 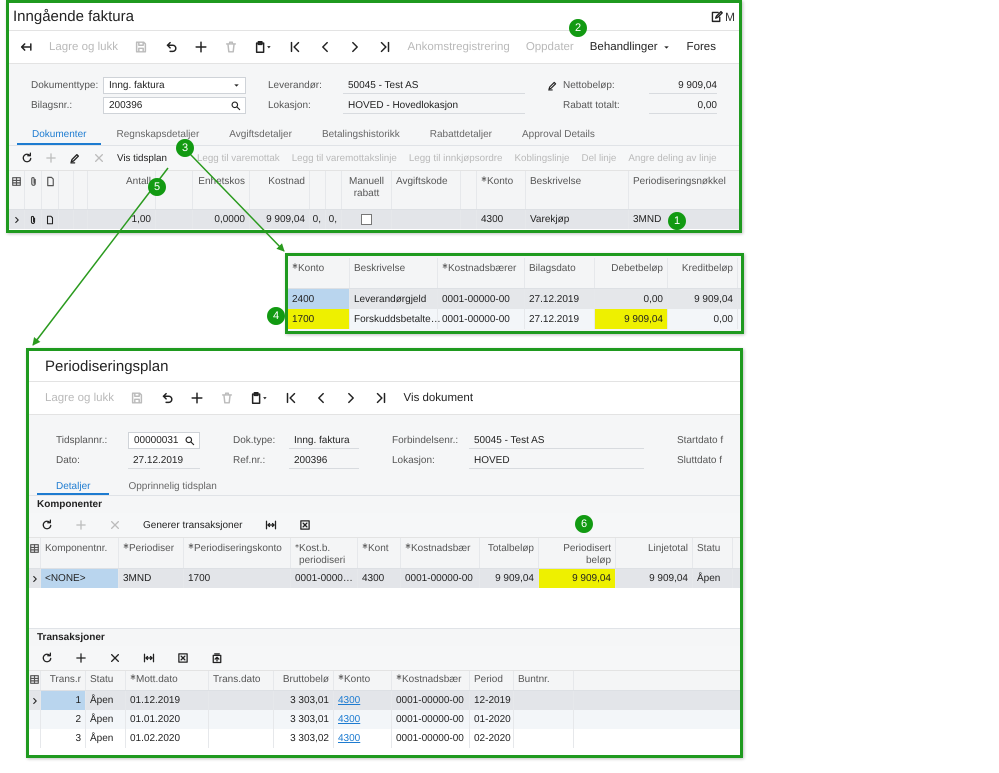 I want to click on corner-label: M, so click(x=730, y=17).